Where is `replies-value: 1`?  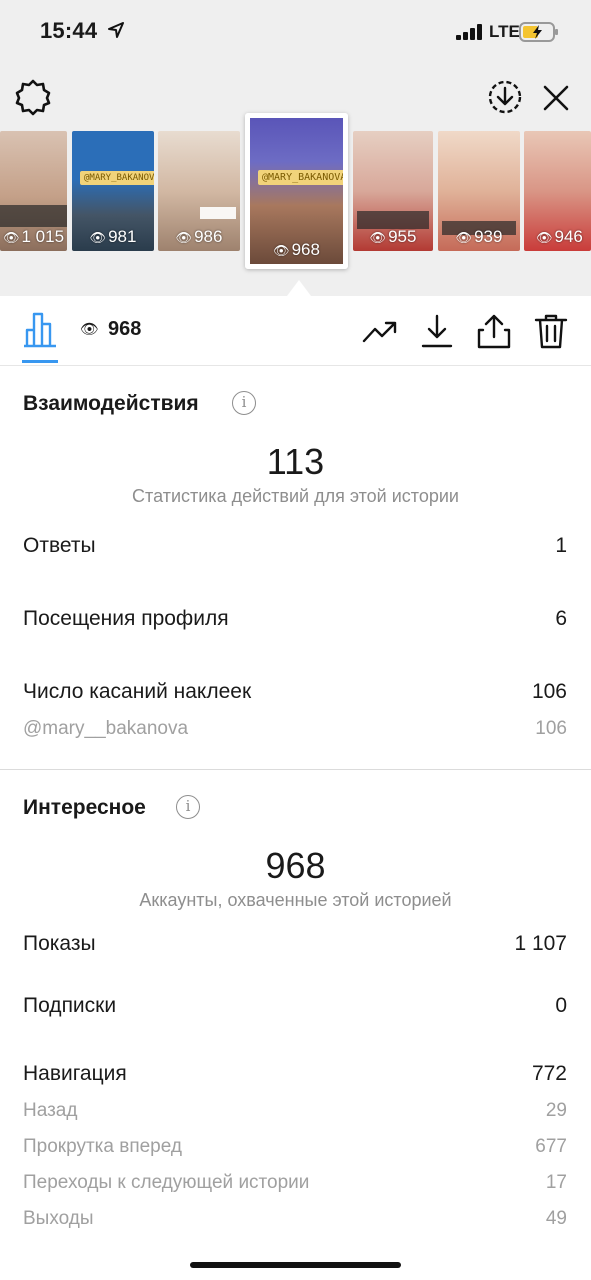
replies-value: 1 is located at coordinates (561, 545).